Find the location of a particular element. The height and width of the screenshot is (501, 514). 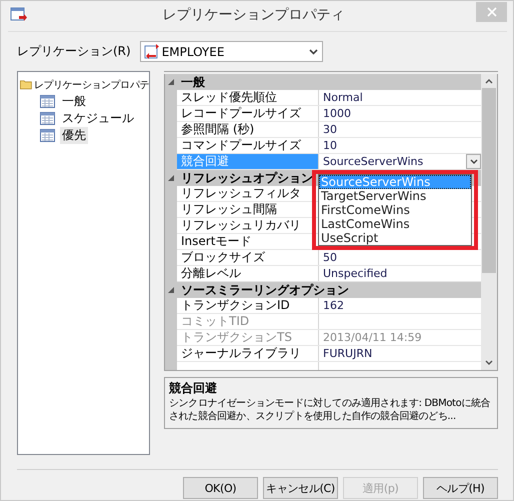

scroll-up-icon is located at coordinates (489, 81).